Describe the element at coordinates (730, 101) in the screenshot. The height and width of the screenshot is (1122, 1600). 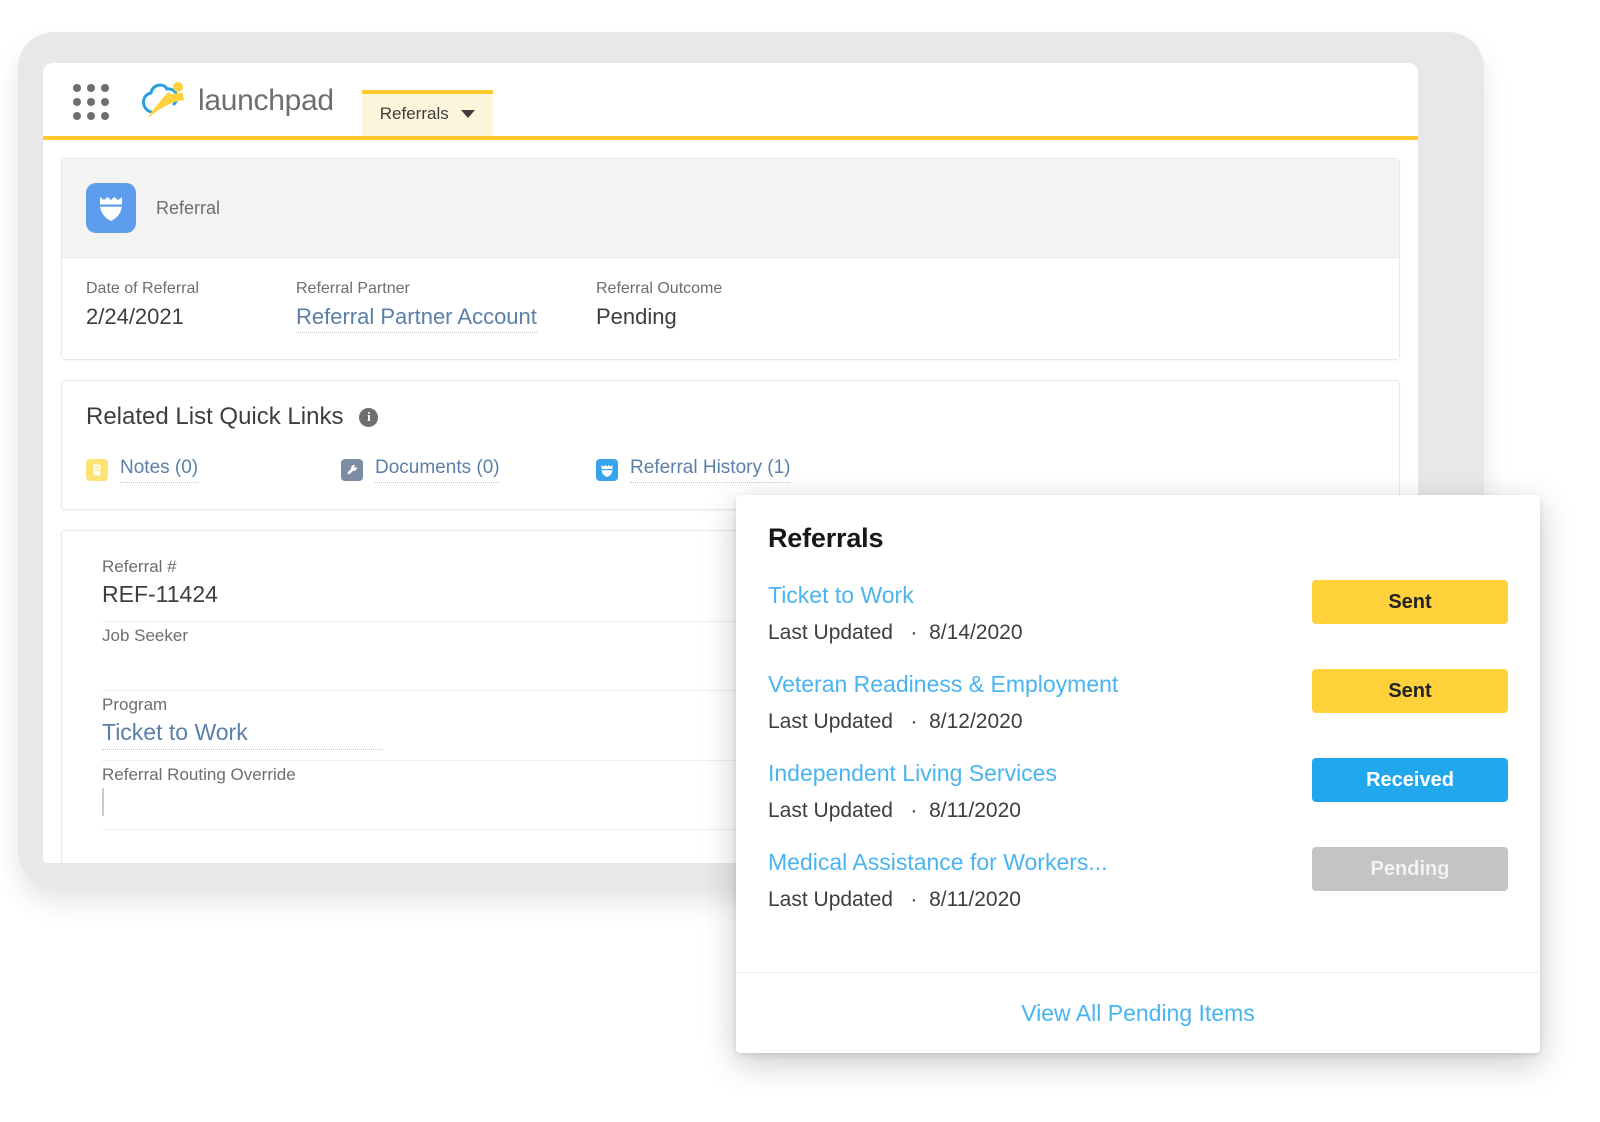
I see `global-header: launchpad Referrals` at that location.